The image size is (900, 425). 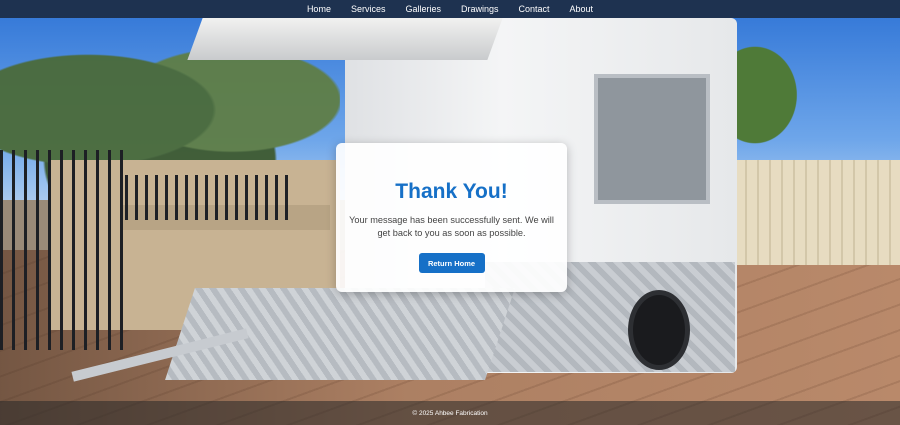 I want to click on nav-link-about: About, so click(x=582, y=9).